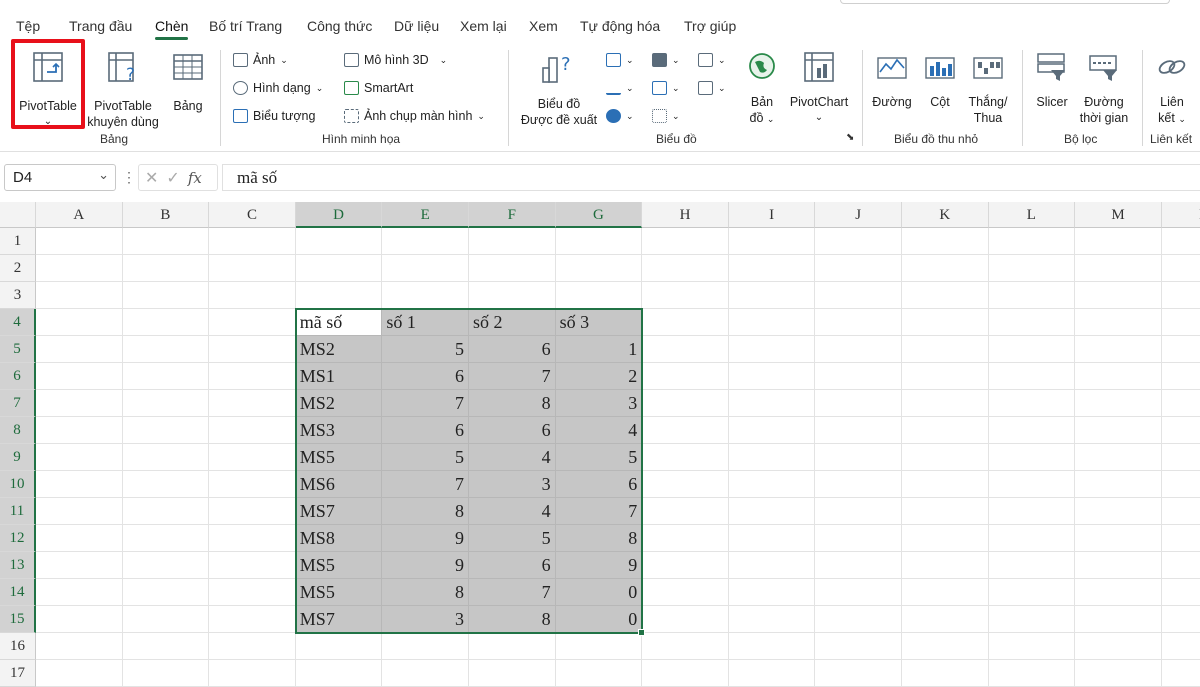 The height and width of the screenshot is (687, 1200). I want to click on cell-j4, so click(858, 322).